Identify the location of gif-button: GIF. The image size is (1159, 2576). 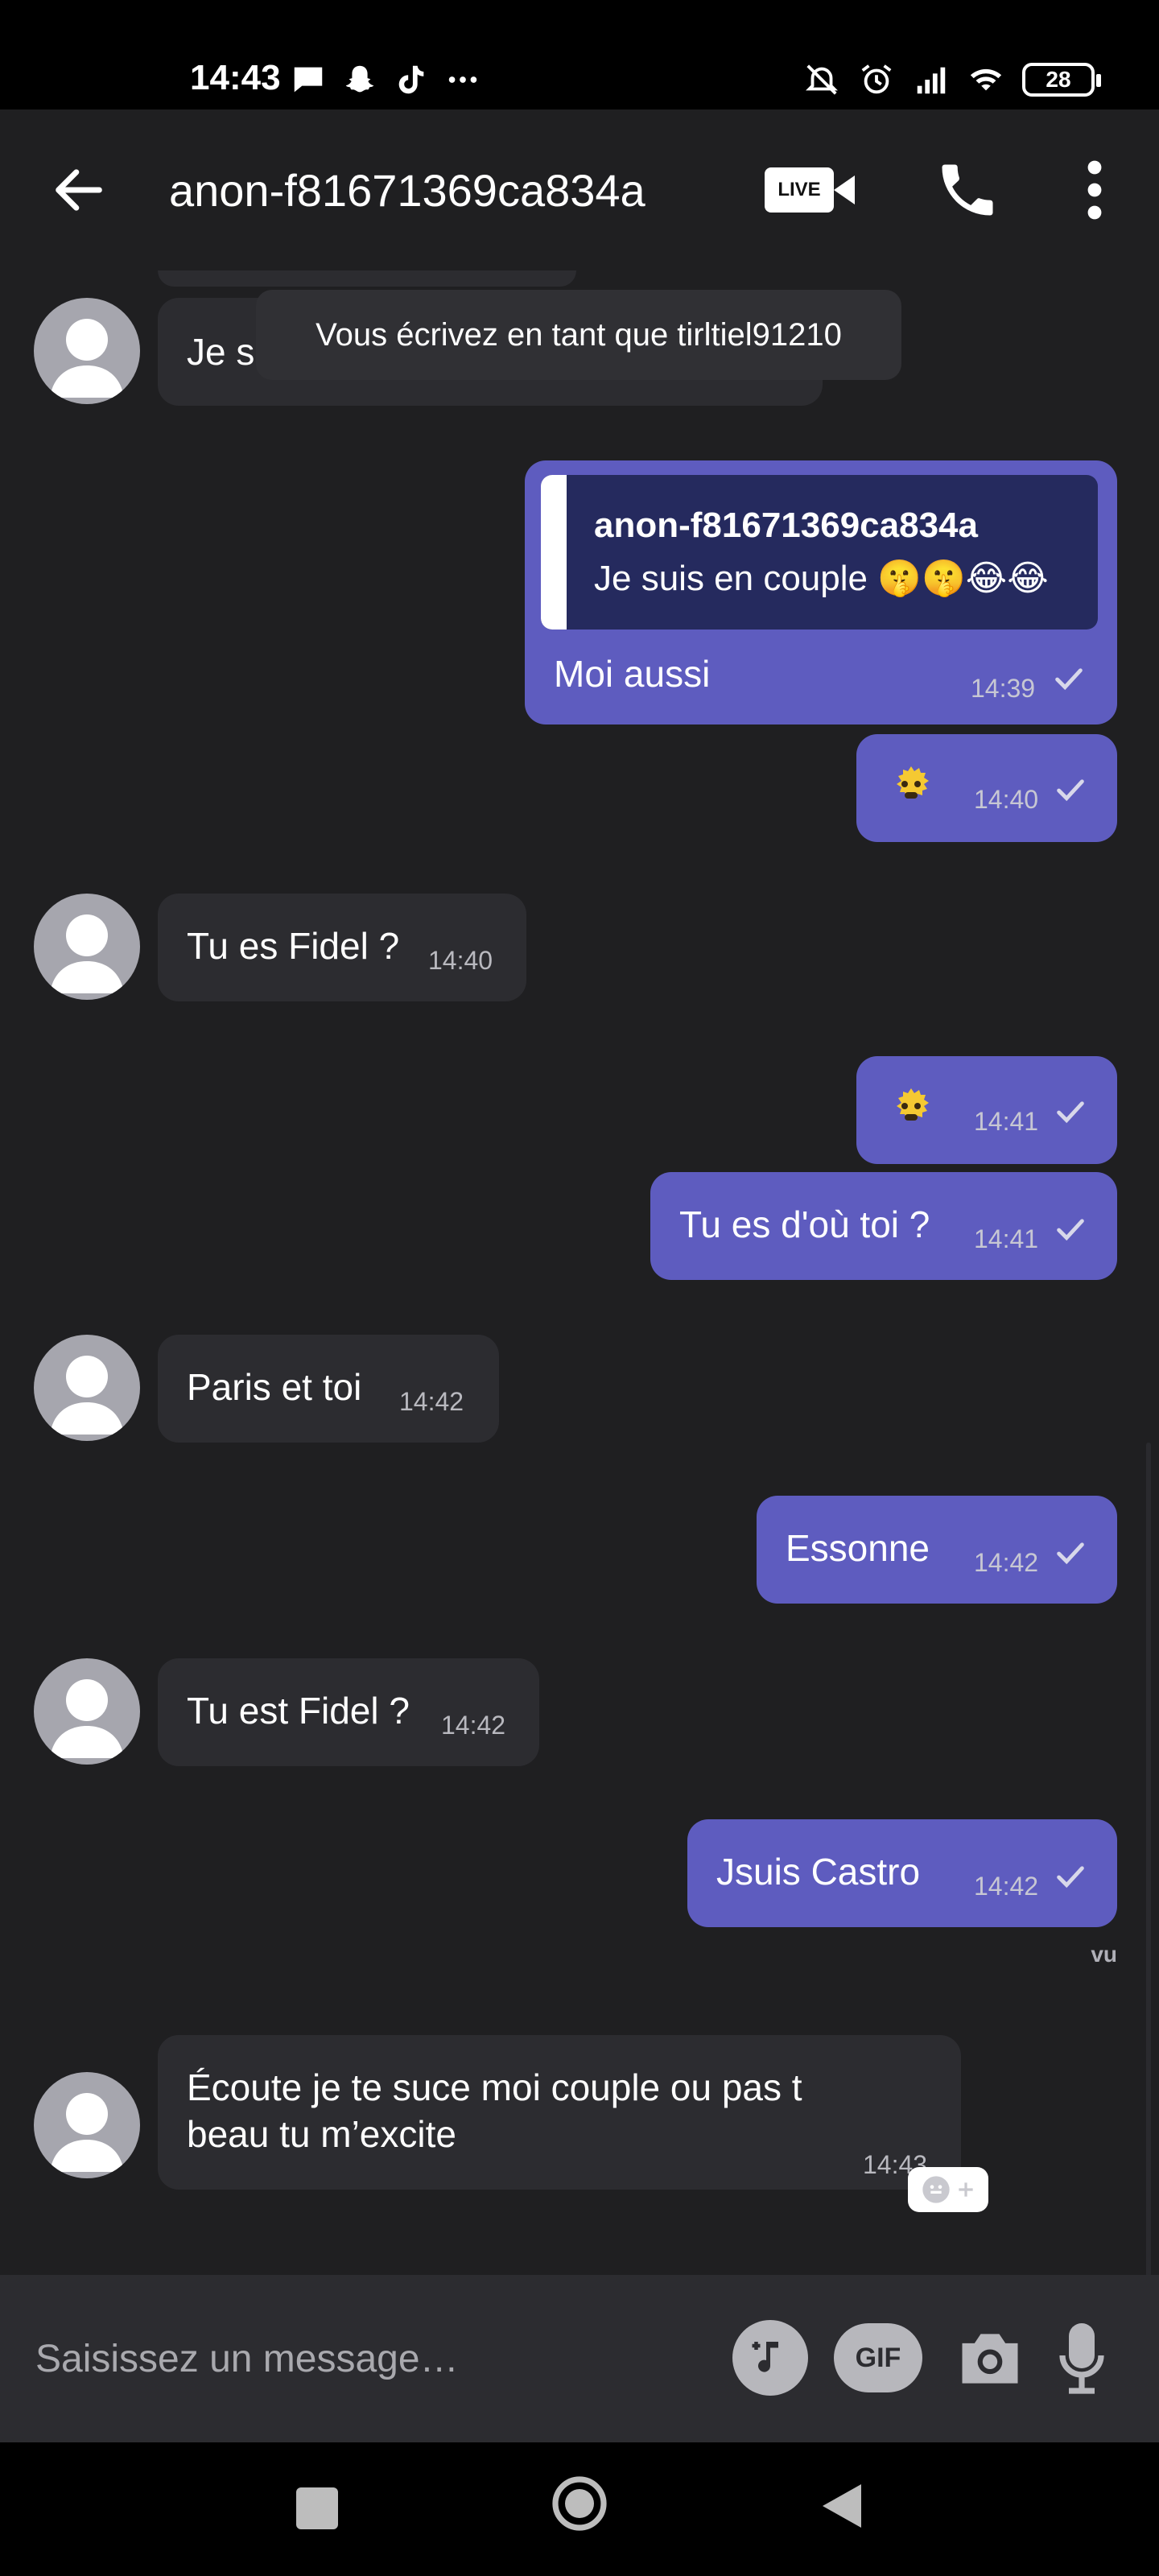
(878, 2357).